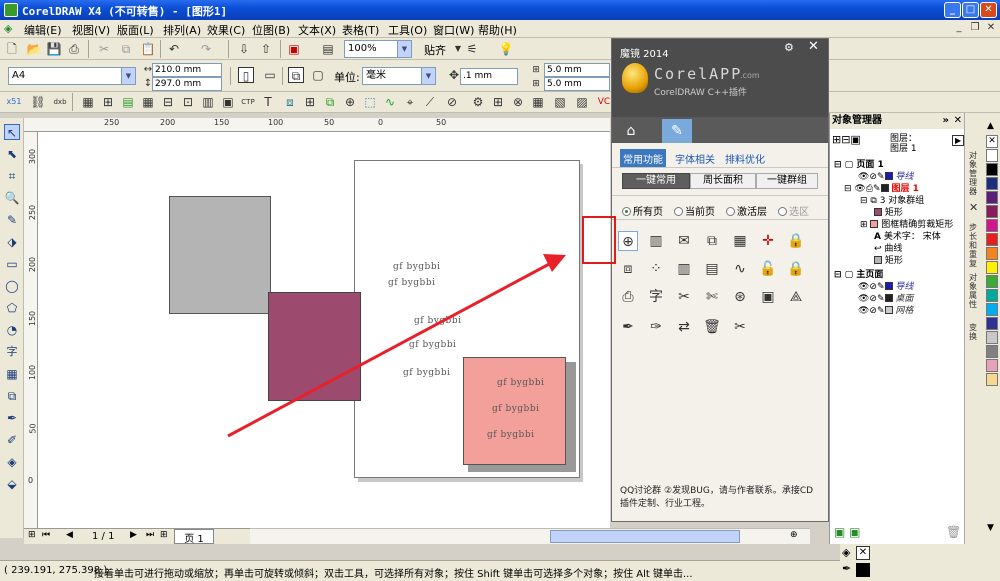  What do you see at coordinates (656, 327) in the screenshot?
I see `eyedropper-outline-icon: ✑` at bounding box center [656, 327].